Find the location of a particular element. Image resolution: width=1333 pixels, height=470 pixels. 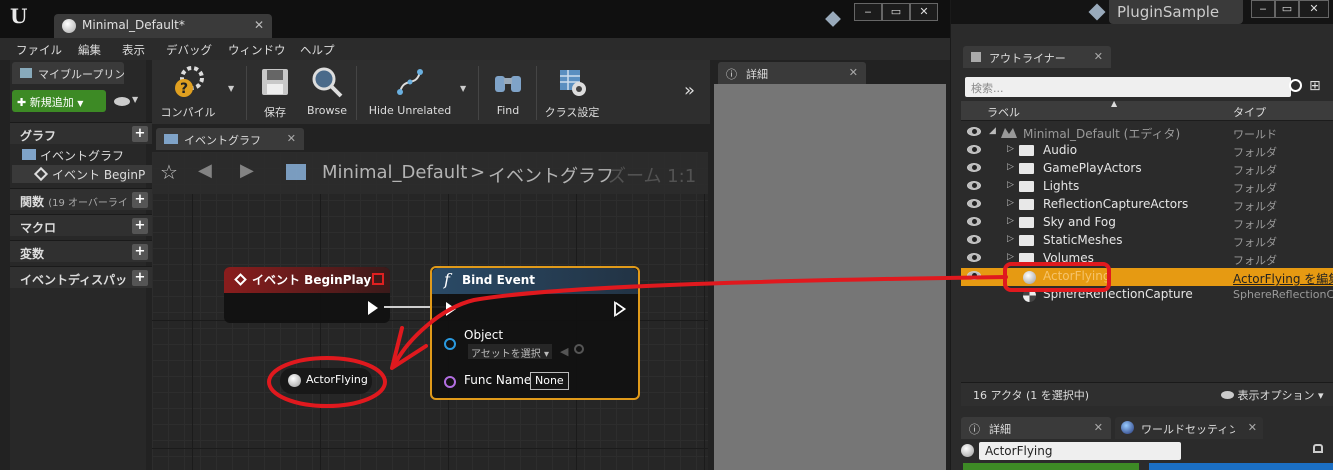

menu-edit: 編集 is located at coordinates (89, 50).